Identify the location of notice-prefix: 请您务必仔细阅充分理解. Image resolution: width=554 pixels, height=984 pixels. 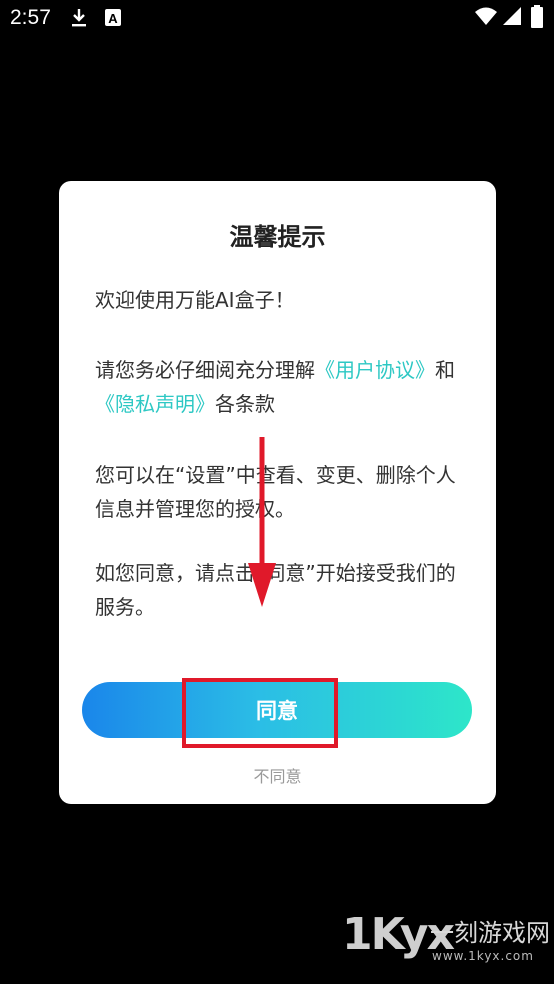
(205, 370).